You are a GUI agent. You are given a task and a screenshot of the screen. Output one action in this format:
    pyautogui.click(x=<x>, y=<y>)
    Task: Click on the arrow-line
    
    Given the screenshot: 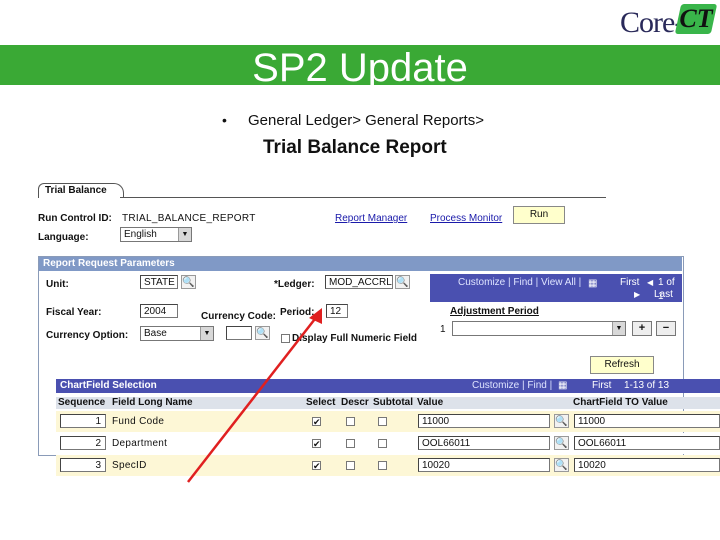 What is the action you would take?
    pyautogui.click(x=253, y=398)
    